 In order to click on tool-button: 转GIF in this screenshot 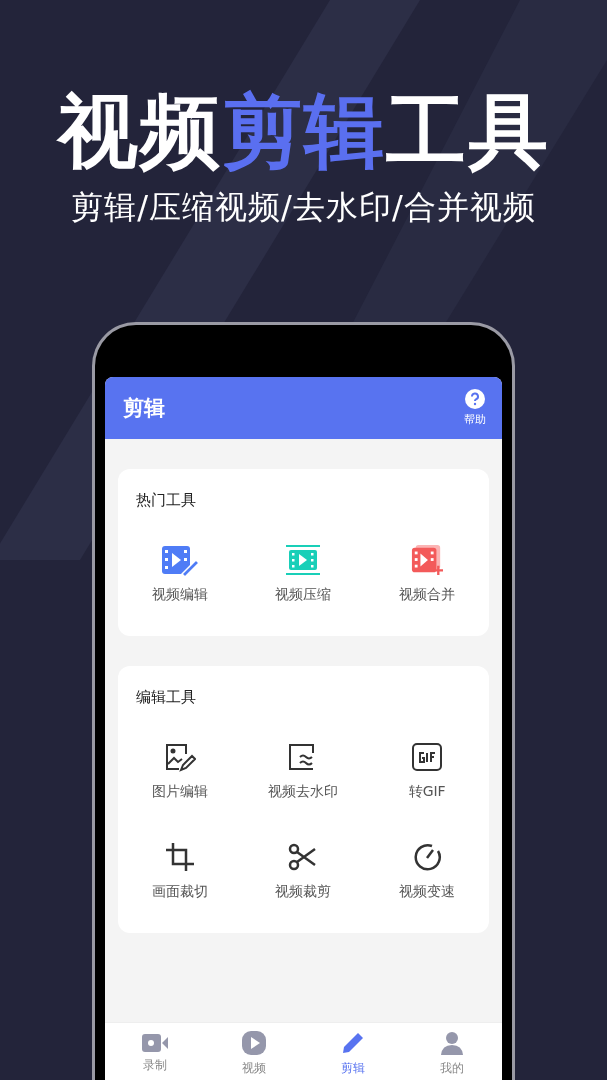, I will do `click(427, 771)`.